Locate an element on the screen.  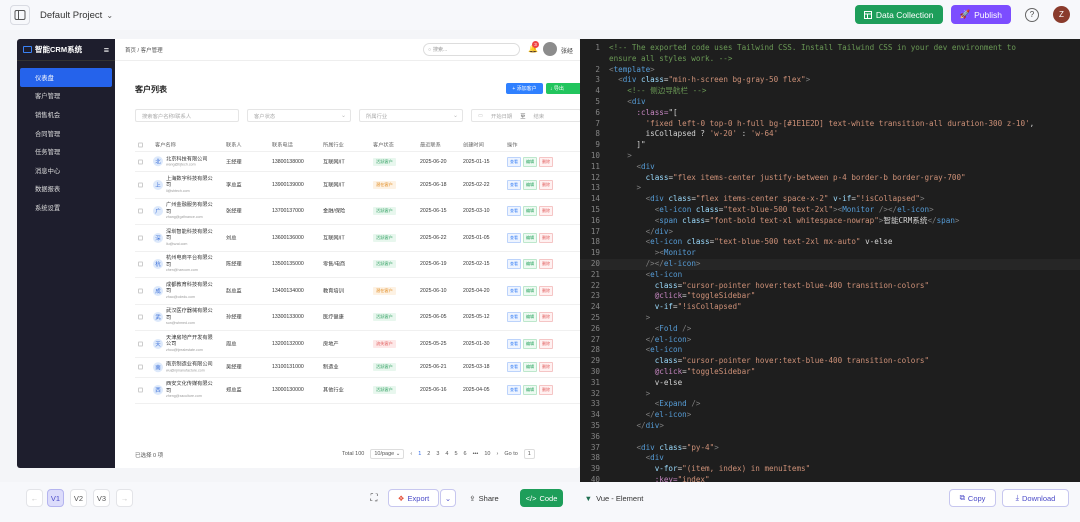
page-number: 10 is located at coordinates (487, 454).